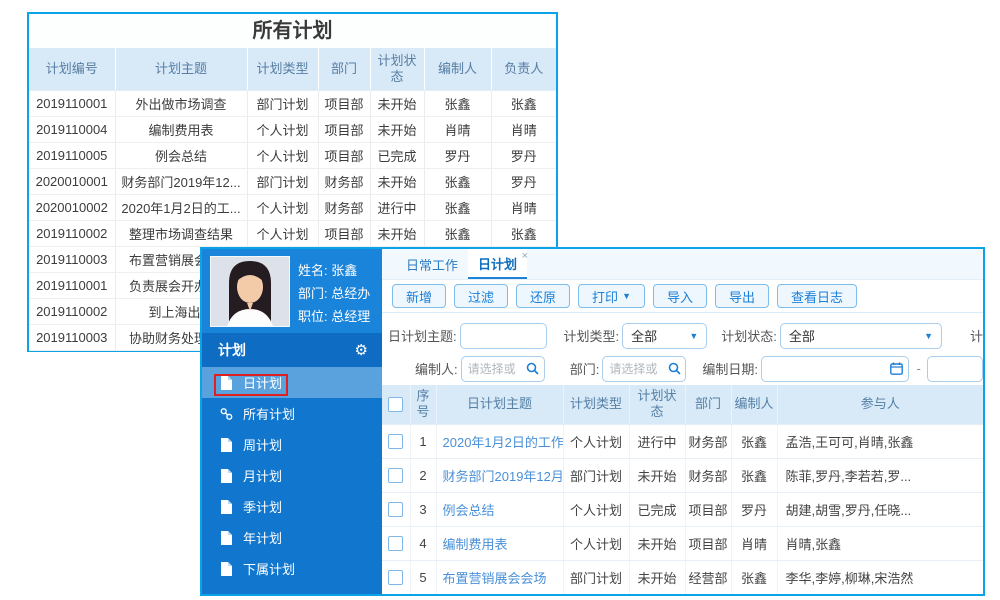 The image size is (1000, 600). I want to click on participants-cell: 肖晴,张鑫, so click(879, 543).